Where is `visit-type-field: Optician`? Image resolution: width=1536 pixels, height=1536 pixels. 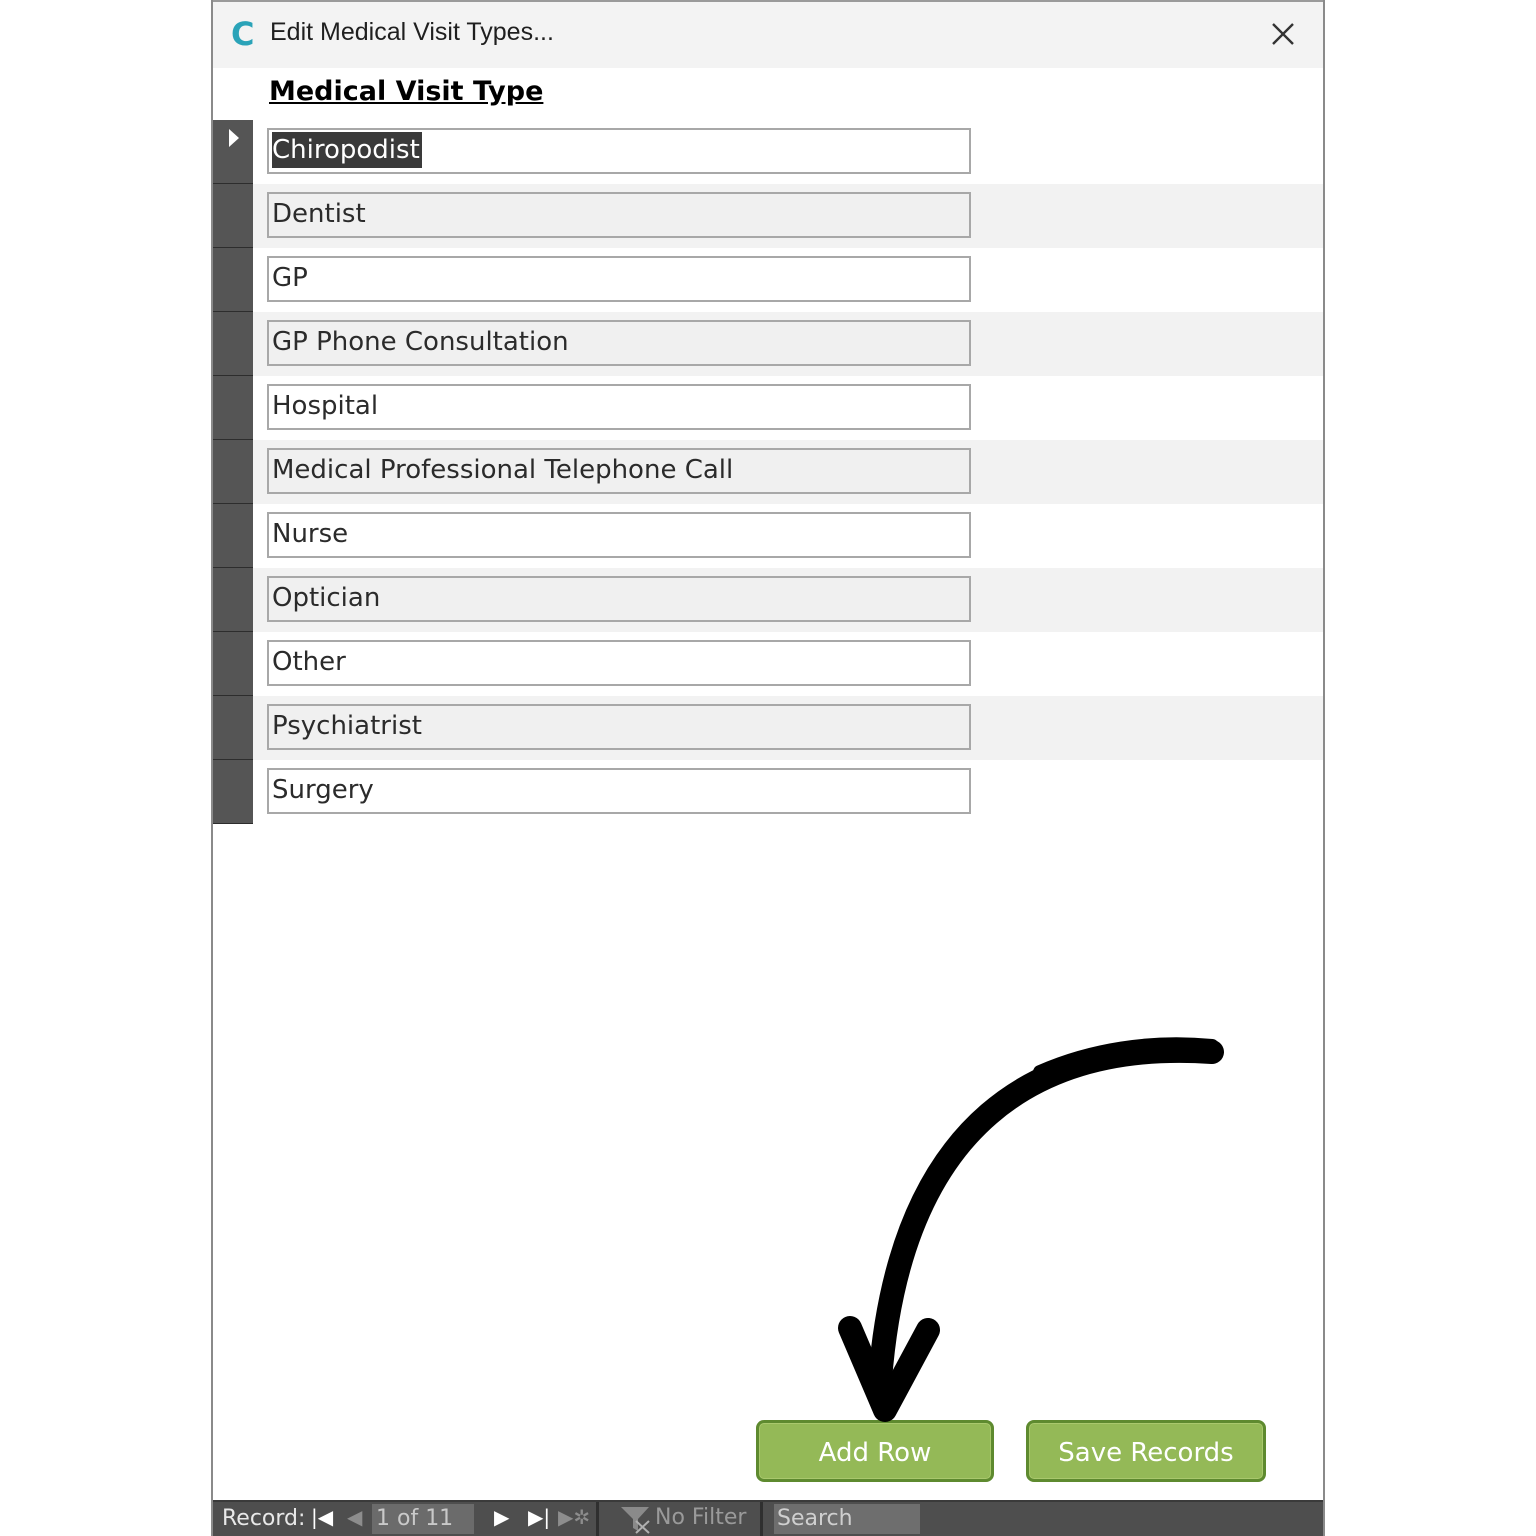
visit-type-field: Optician is located at coordinates (619, 599).